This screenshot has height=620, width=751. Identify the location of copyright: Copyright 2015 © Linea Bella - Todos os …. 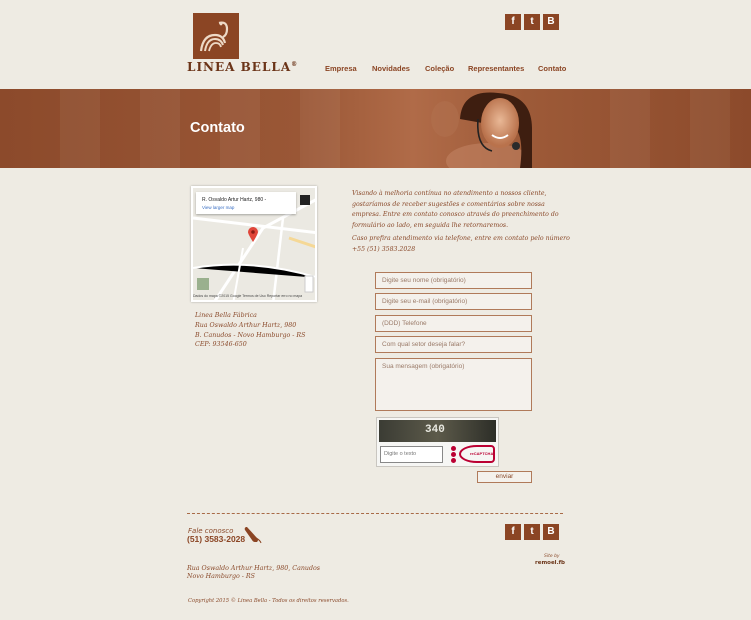
(268, 601).